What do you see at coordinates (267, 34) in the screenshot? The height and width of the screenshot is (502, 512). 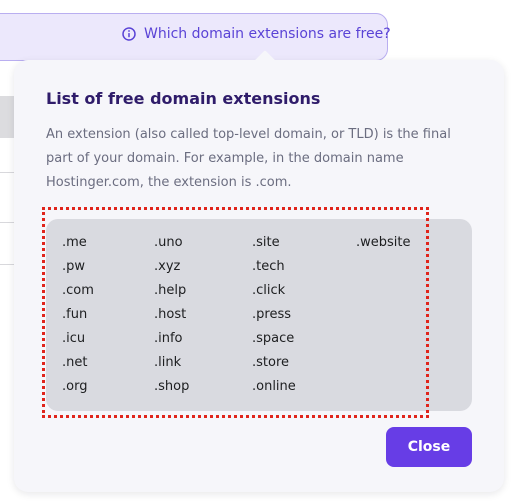 I see `free-extensions-trigger-label: Which domain extensions are free?` at bounding box center [267, 34].